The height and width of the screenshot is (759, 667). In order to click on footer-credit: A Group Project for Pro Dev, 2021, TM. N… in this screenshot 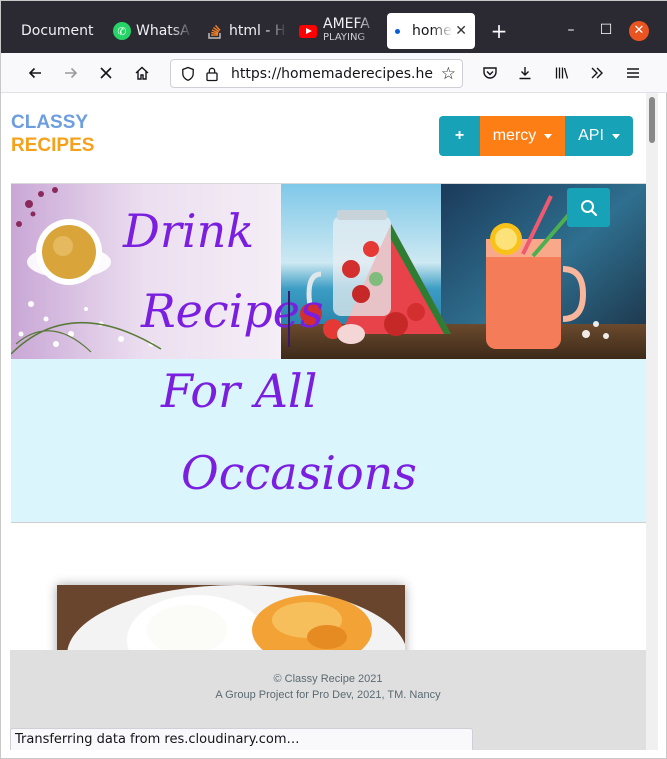, I will do `click(328, 695)`.